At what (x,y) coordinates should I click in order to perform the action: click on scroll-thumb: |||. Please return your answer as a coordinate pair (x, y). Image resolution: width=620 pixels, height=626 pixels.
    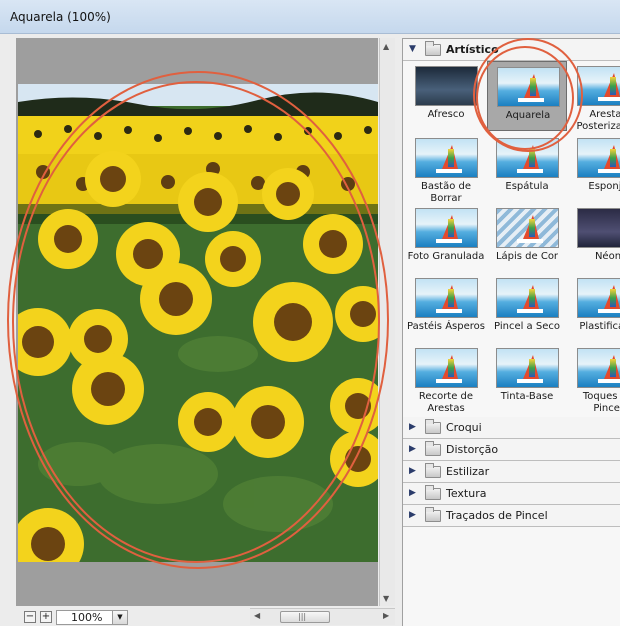
    Looking at the image, I should click on (305, 617).